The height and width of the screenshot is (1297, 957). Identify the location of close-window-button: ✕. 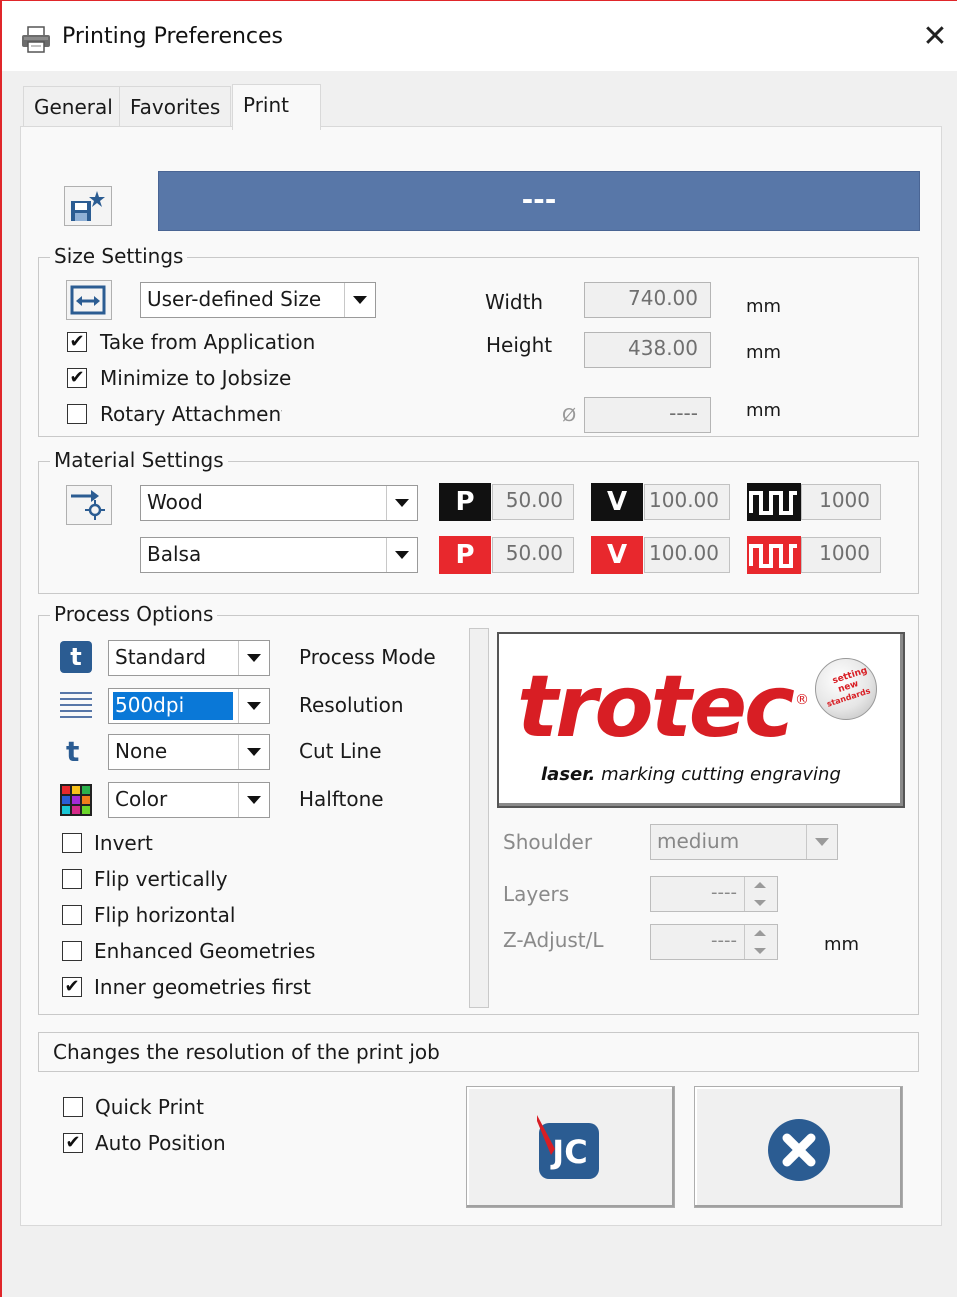
(935, 39).